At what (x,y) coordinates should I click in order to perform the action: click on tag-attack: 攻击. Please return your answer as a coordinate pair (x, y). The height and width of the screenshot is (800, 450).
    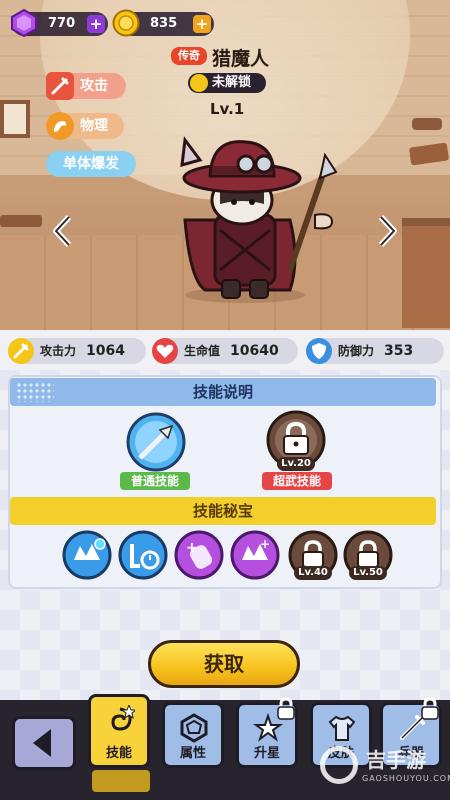
    Looking at the image, I should click on (86, 86).